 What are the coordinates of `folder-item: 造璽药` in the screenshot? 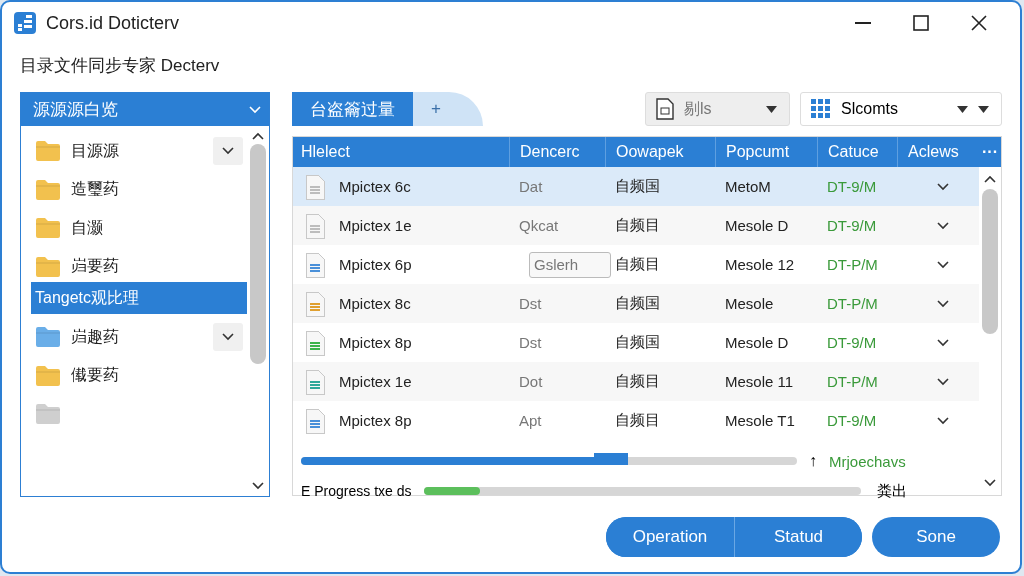 It's located at (134, 189).